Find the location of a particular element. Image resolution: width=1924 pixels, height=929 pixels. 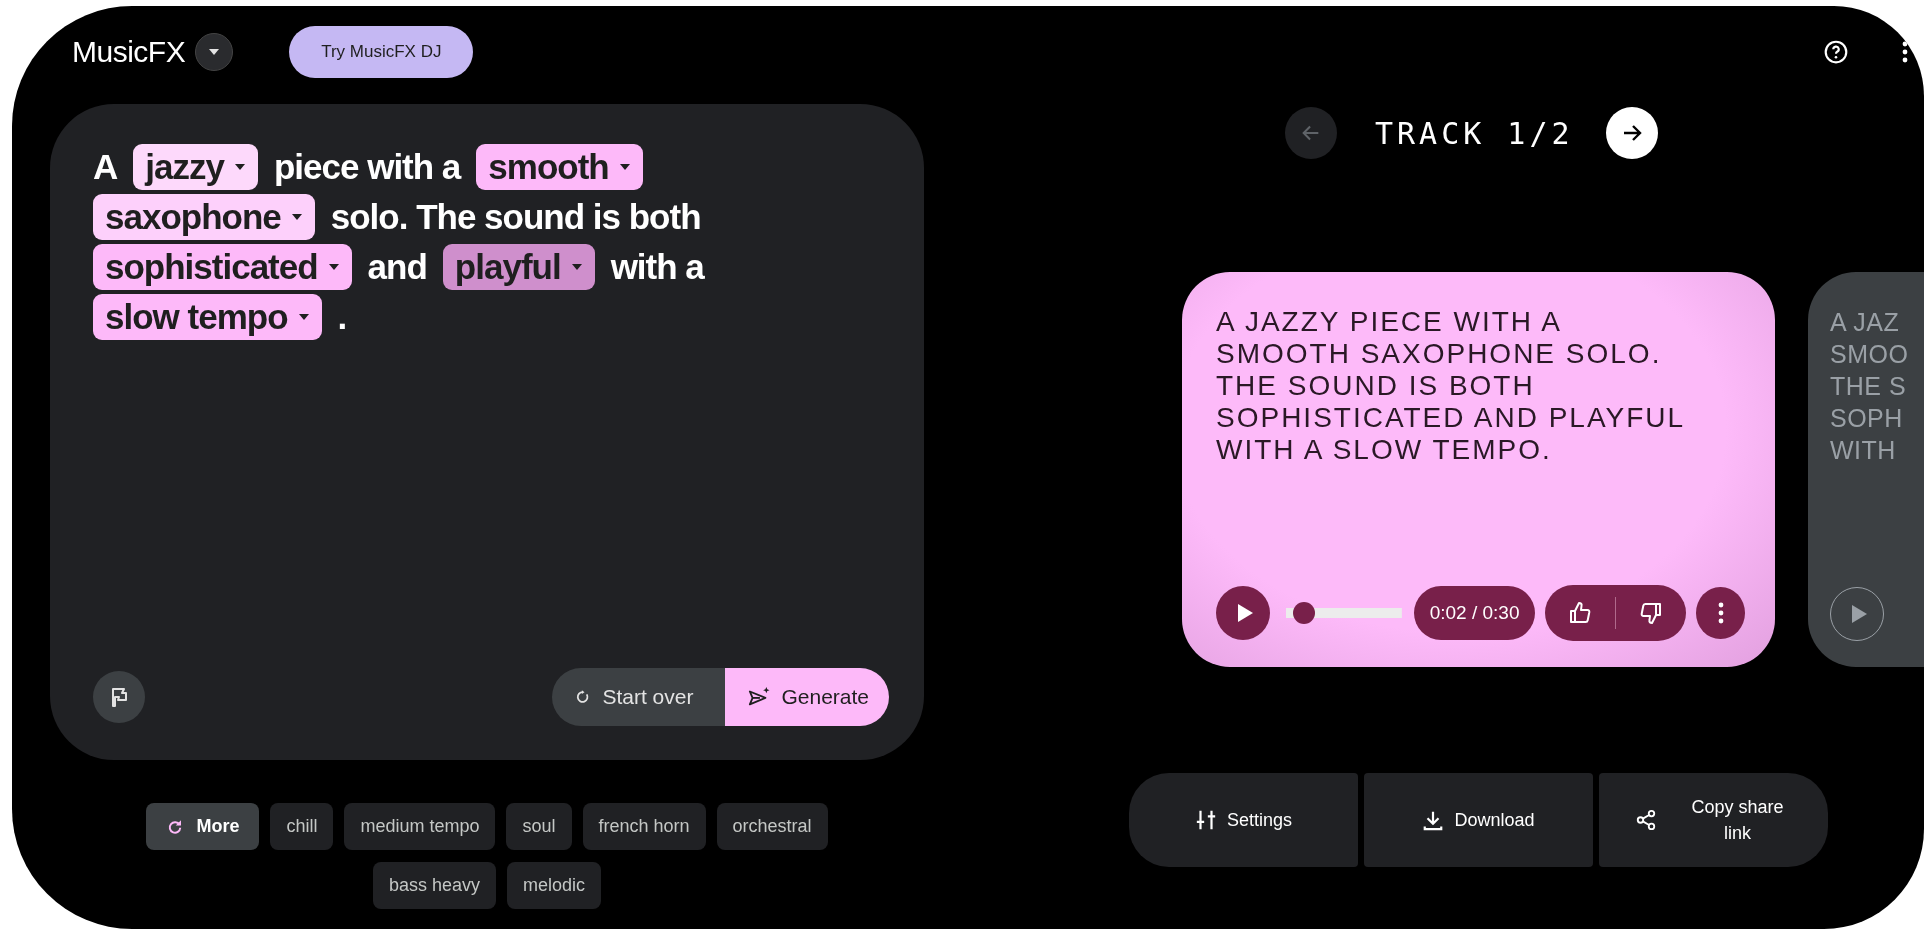

track-description: WITH is located at coordinates (1863, 450).